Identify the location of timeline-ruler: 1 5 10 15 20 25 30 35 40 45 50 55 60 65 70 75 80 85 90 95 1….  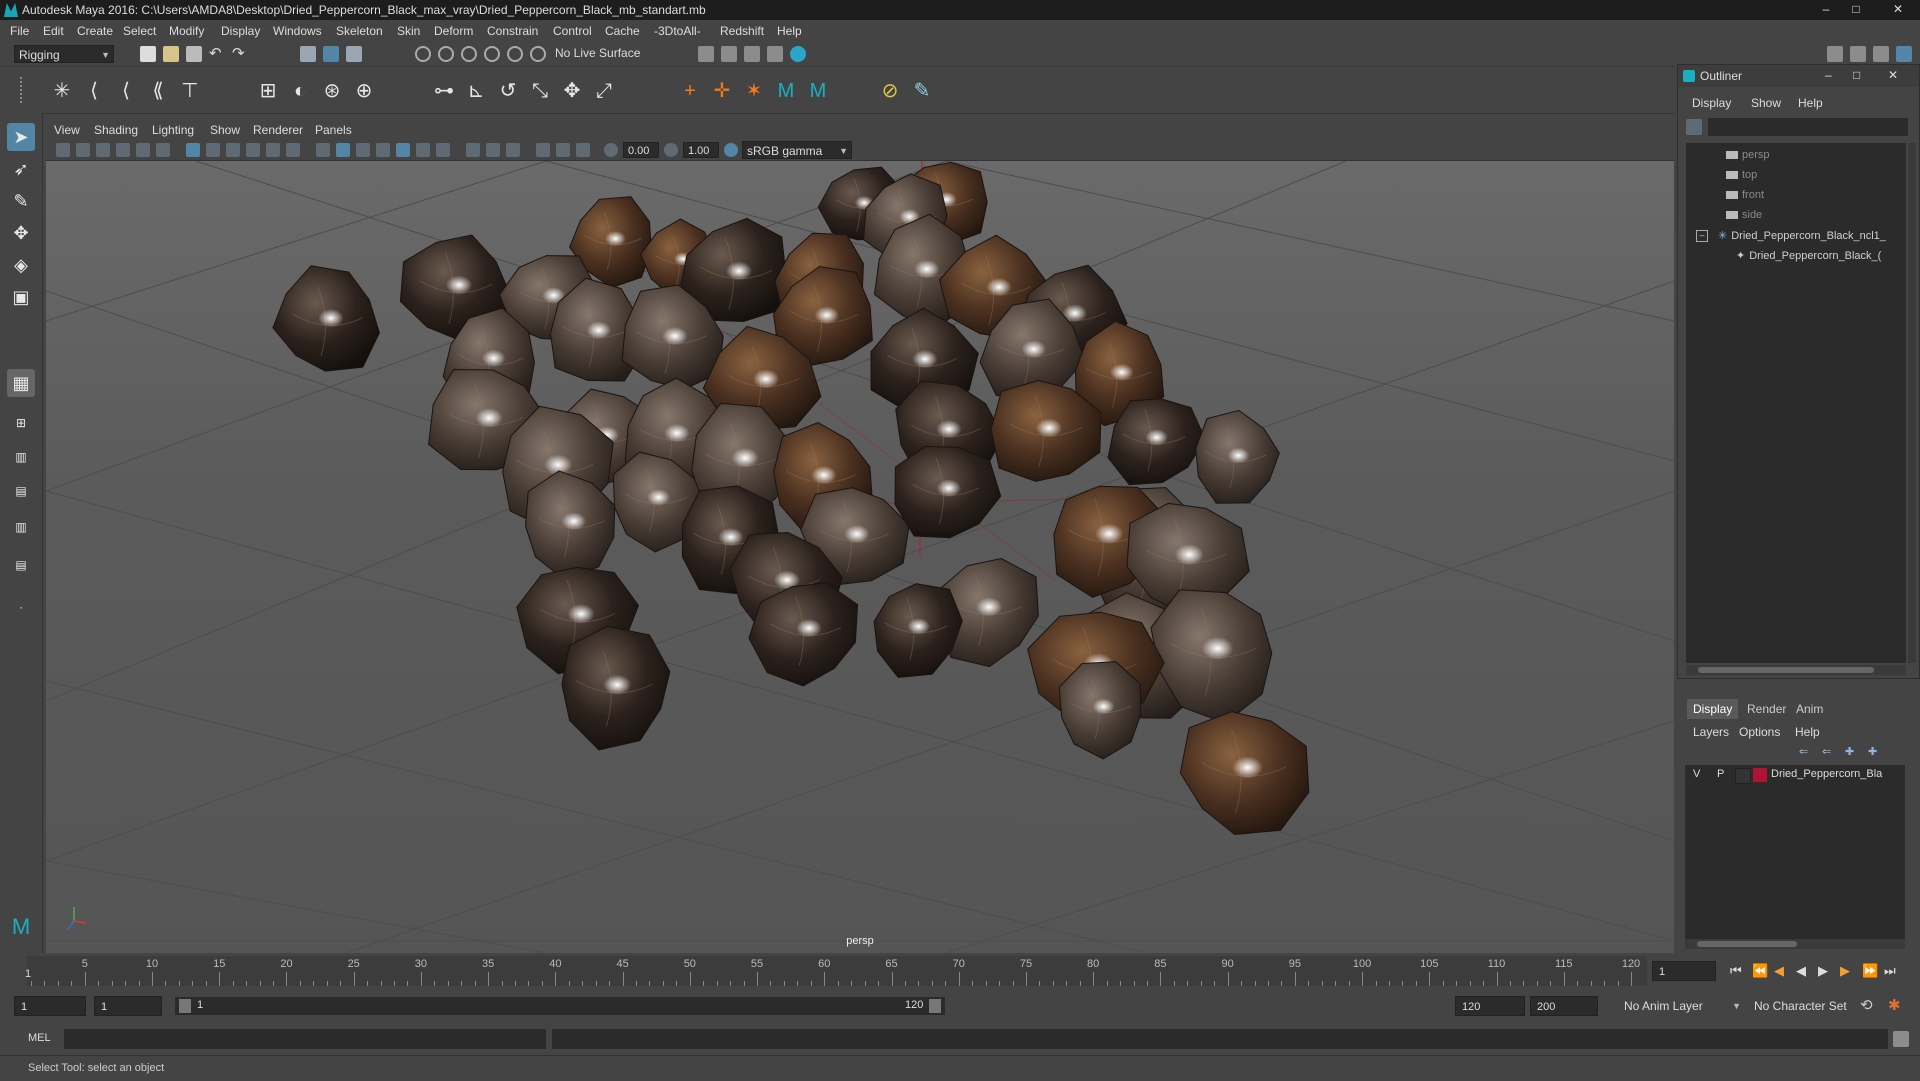
(836, 971).